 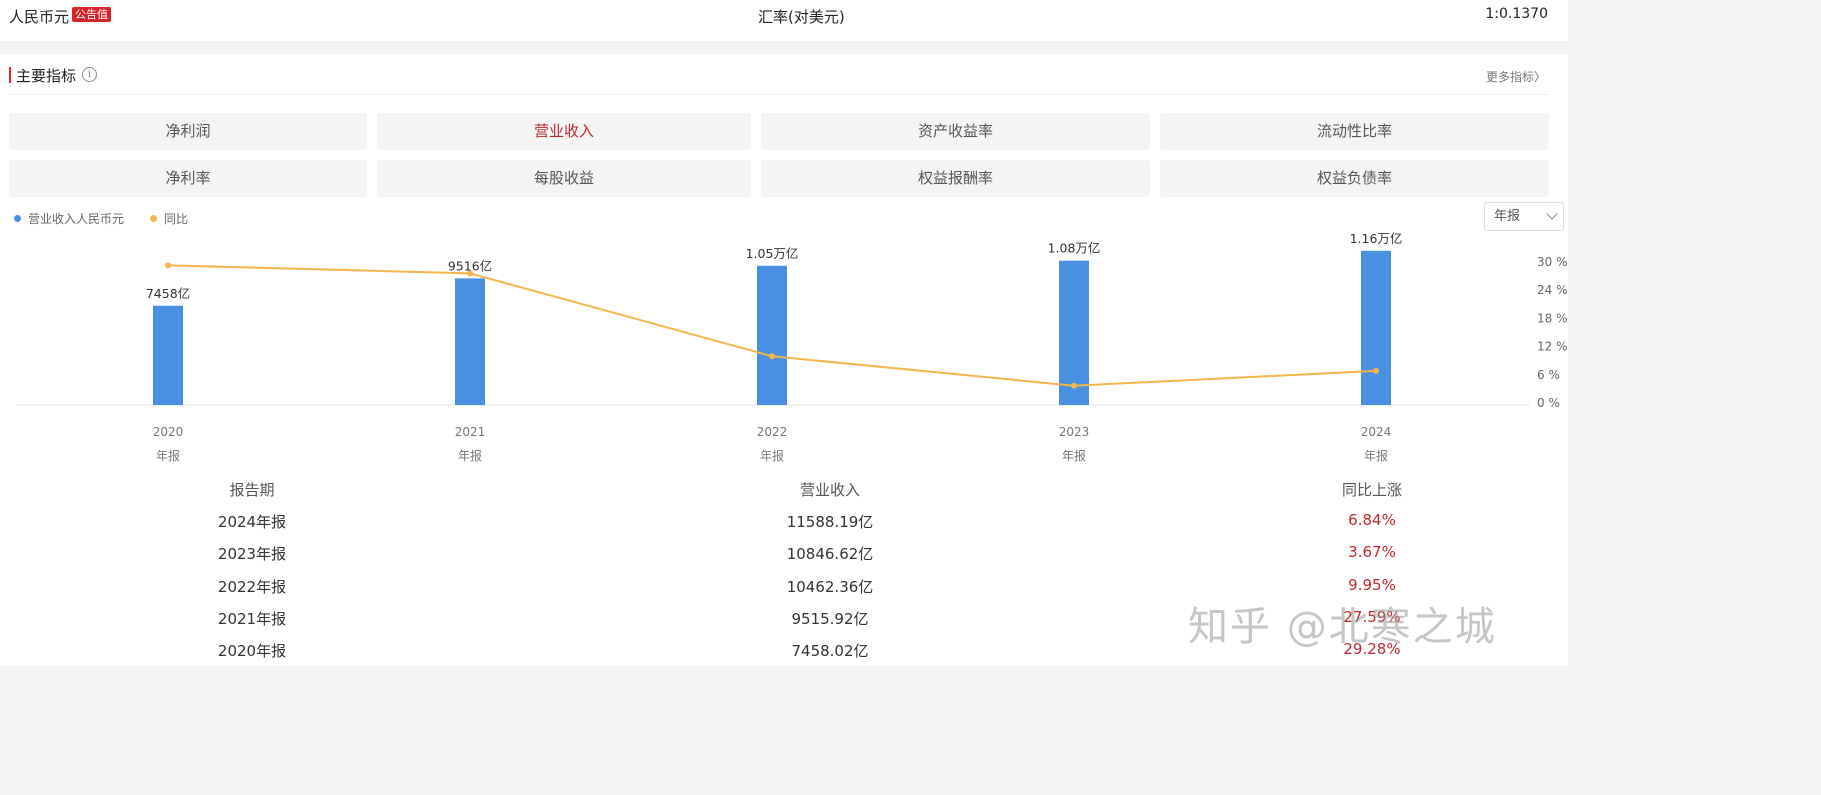 What do you see at coordinates (772, 335) in the screenshot?
I see `bar-2022` at bounding box center [772, 335].